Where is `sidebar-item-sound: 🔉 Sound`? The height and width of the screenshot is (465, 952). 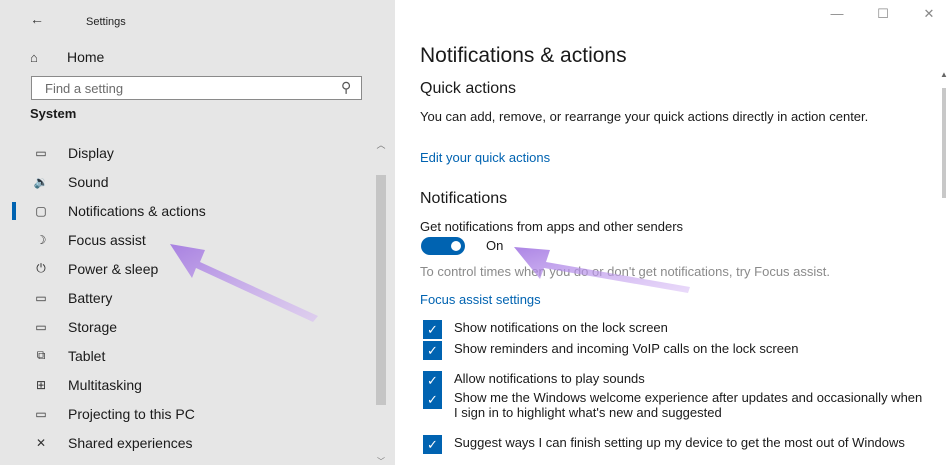 sidebar-item-sound: 🔉 Sound is located at coordinates (186, 181).